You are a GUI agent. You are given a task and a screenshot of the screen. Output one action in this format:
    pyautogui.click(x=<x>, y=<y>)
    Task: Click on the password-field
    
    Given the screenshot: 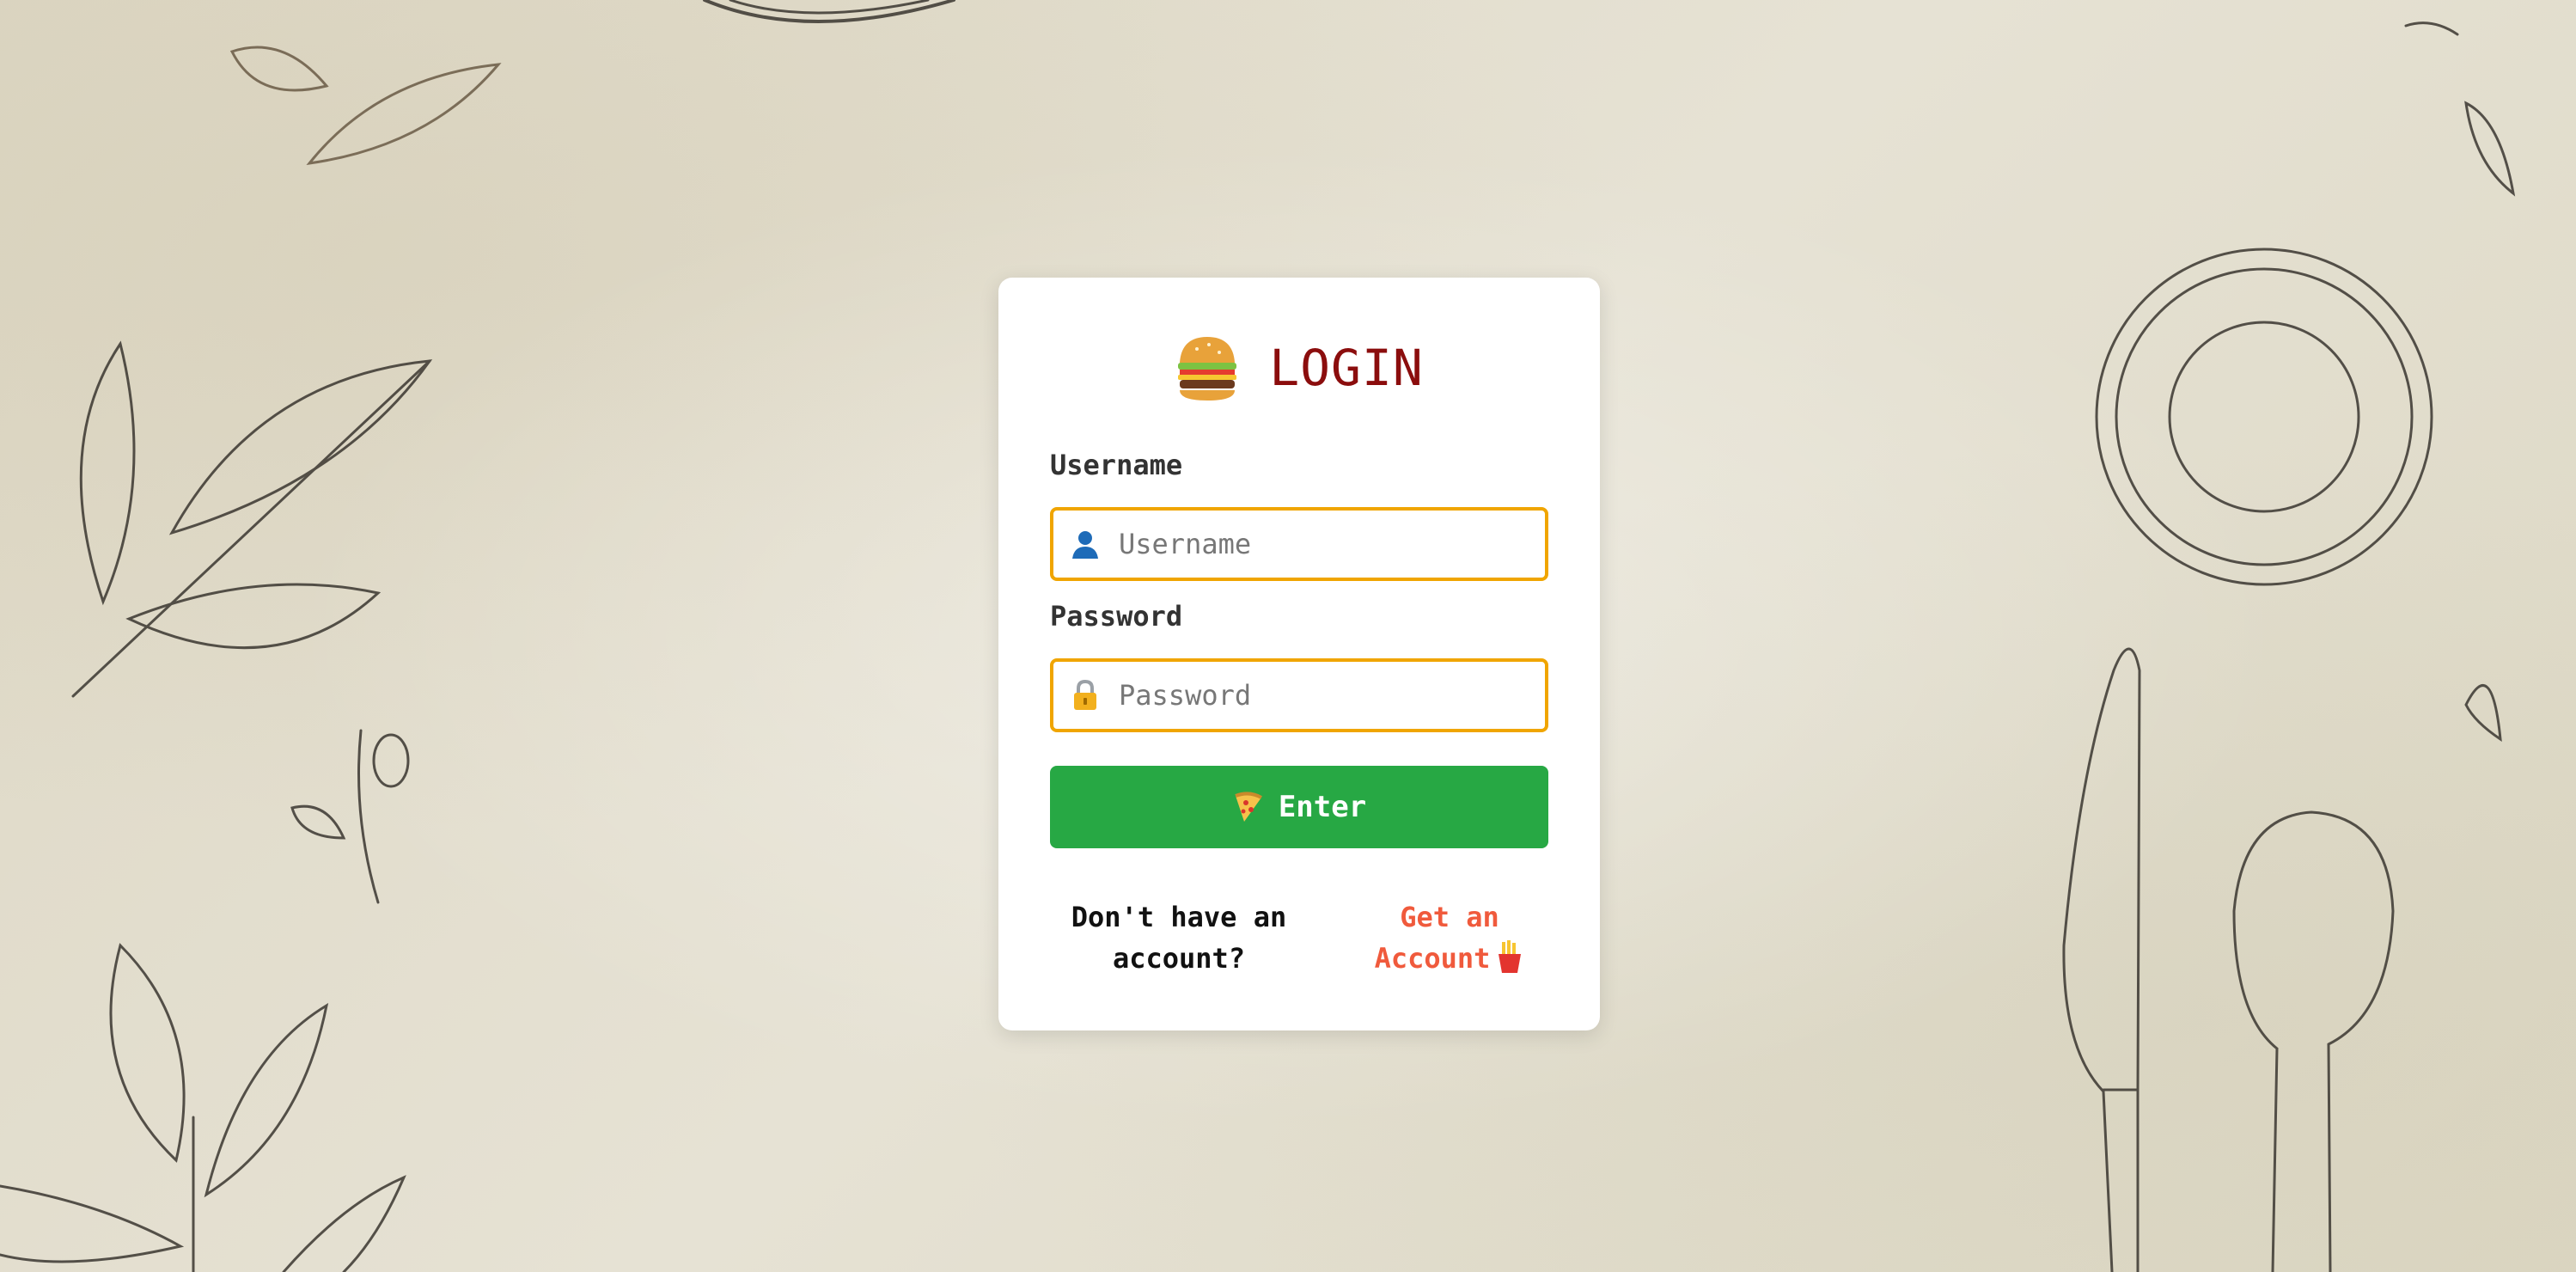 What is the action you would take?
    pyautogui.click(x=1299, y=695)
    